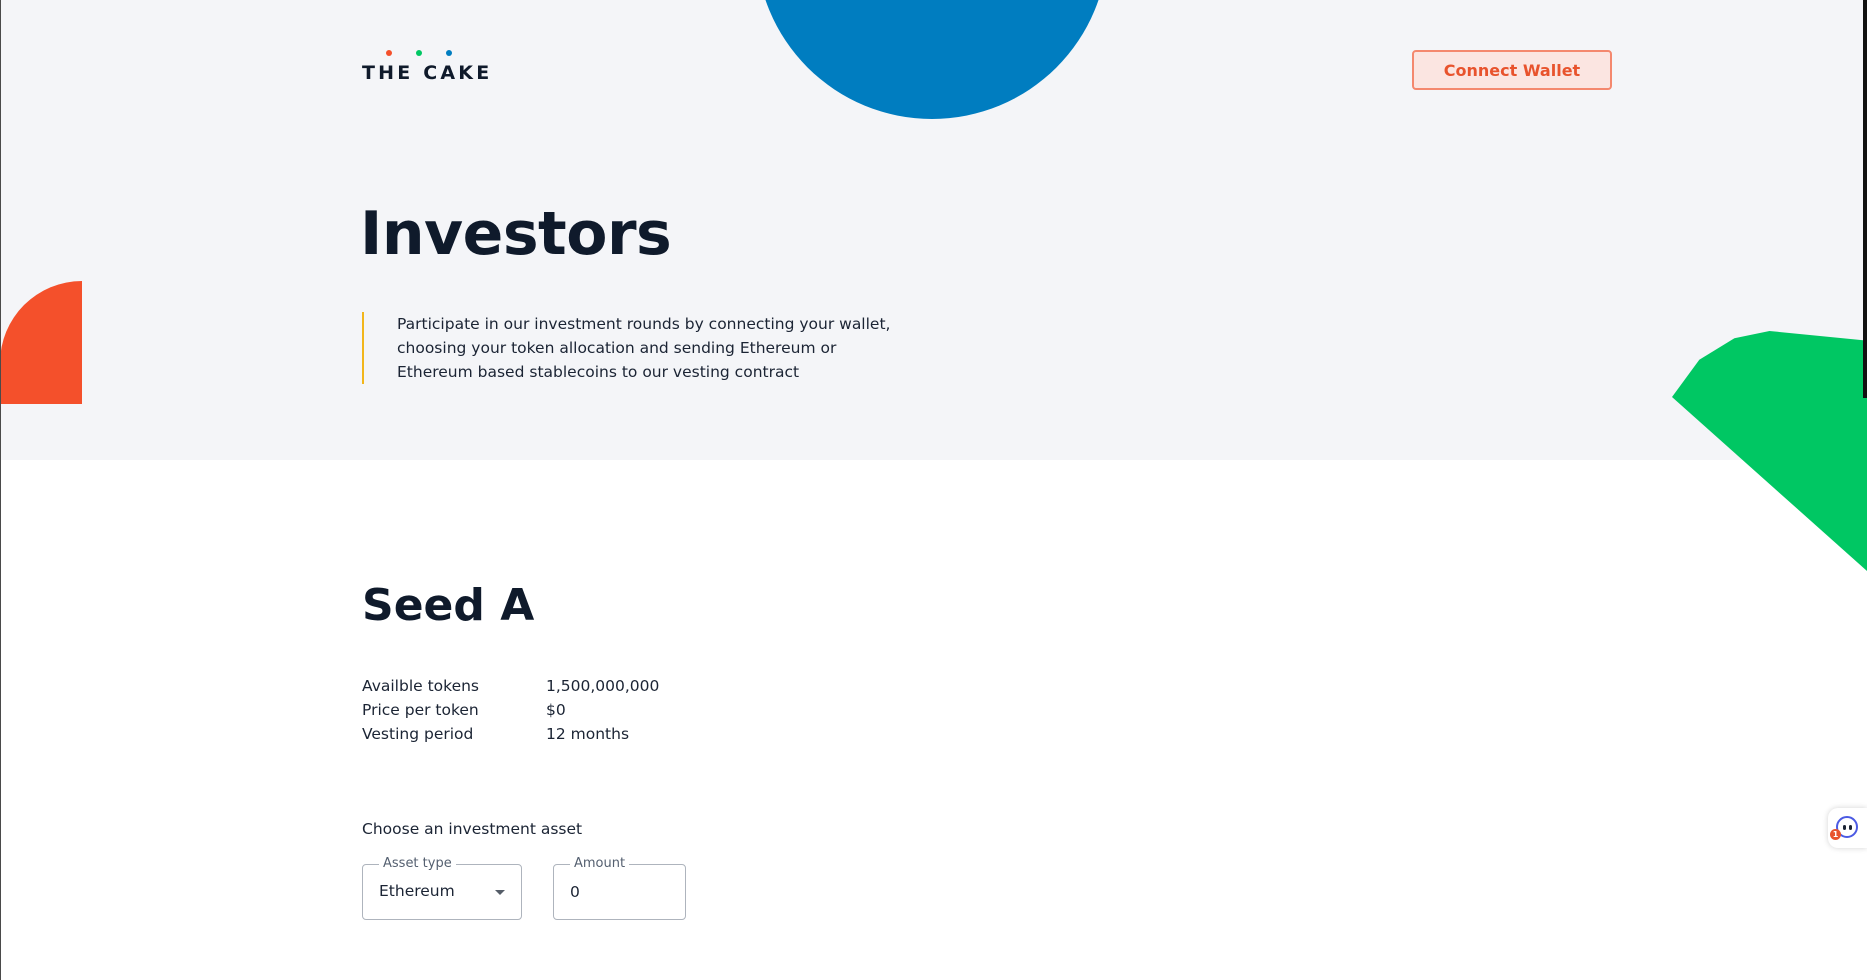 The image size is (1867, 980). What do you see at coordinates (1835, 834) in the screenshot?
I see `notification-badge: 1` at bounding box center [1835, 834].